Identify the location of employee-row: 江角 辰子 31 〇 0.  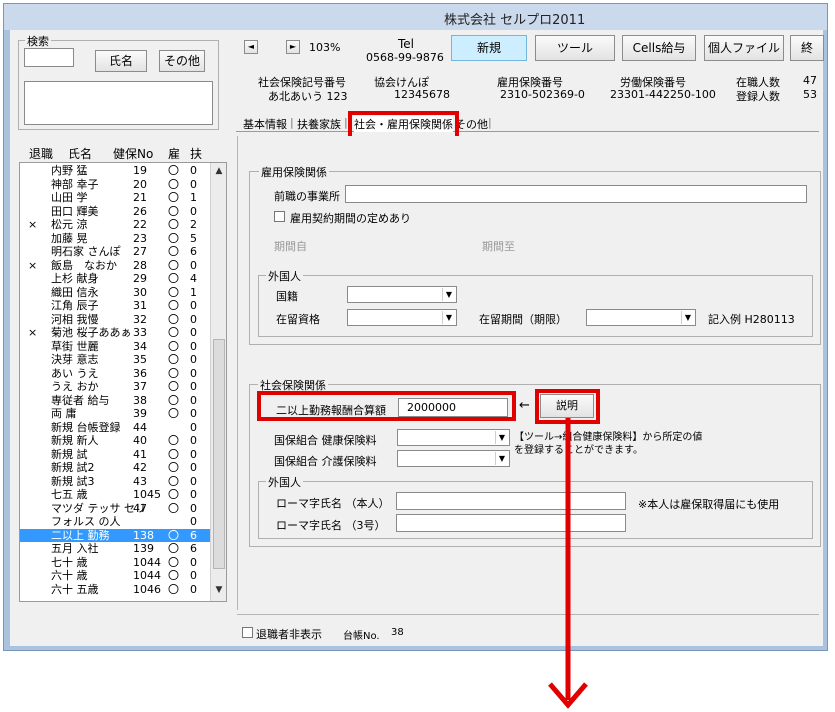
(115, 305).